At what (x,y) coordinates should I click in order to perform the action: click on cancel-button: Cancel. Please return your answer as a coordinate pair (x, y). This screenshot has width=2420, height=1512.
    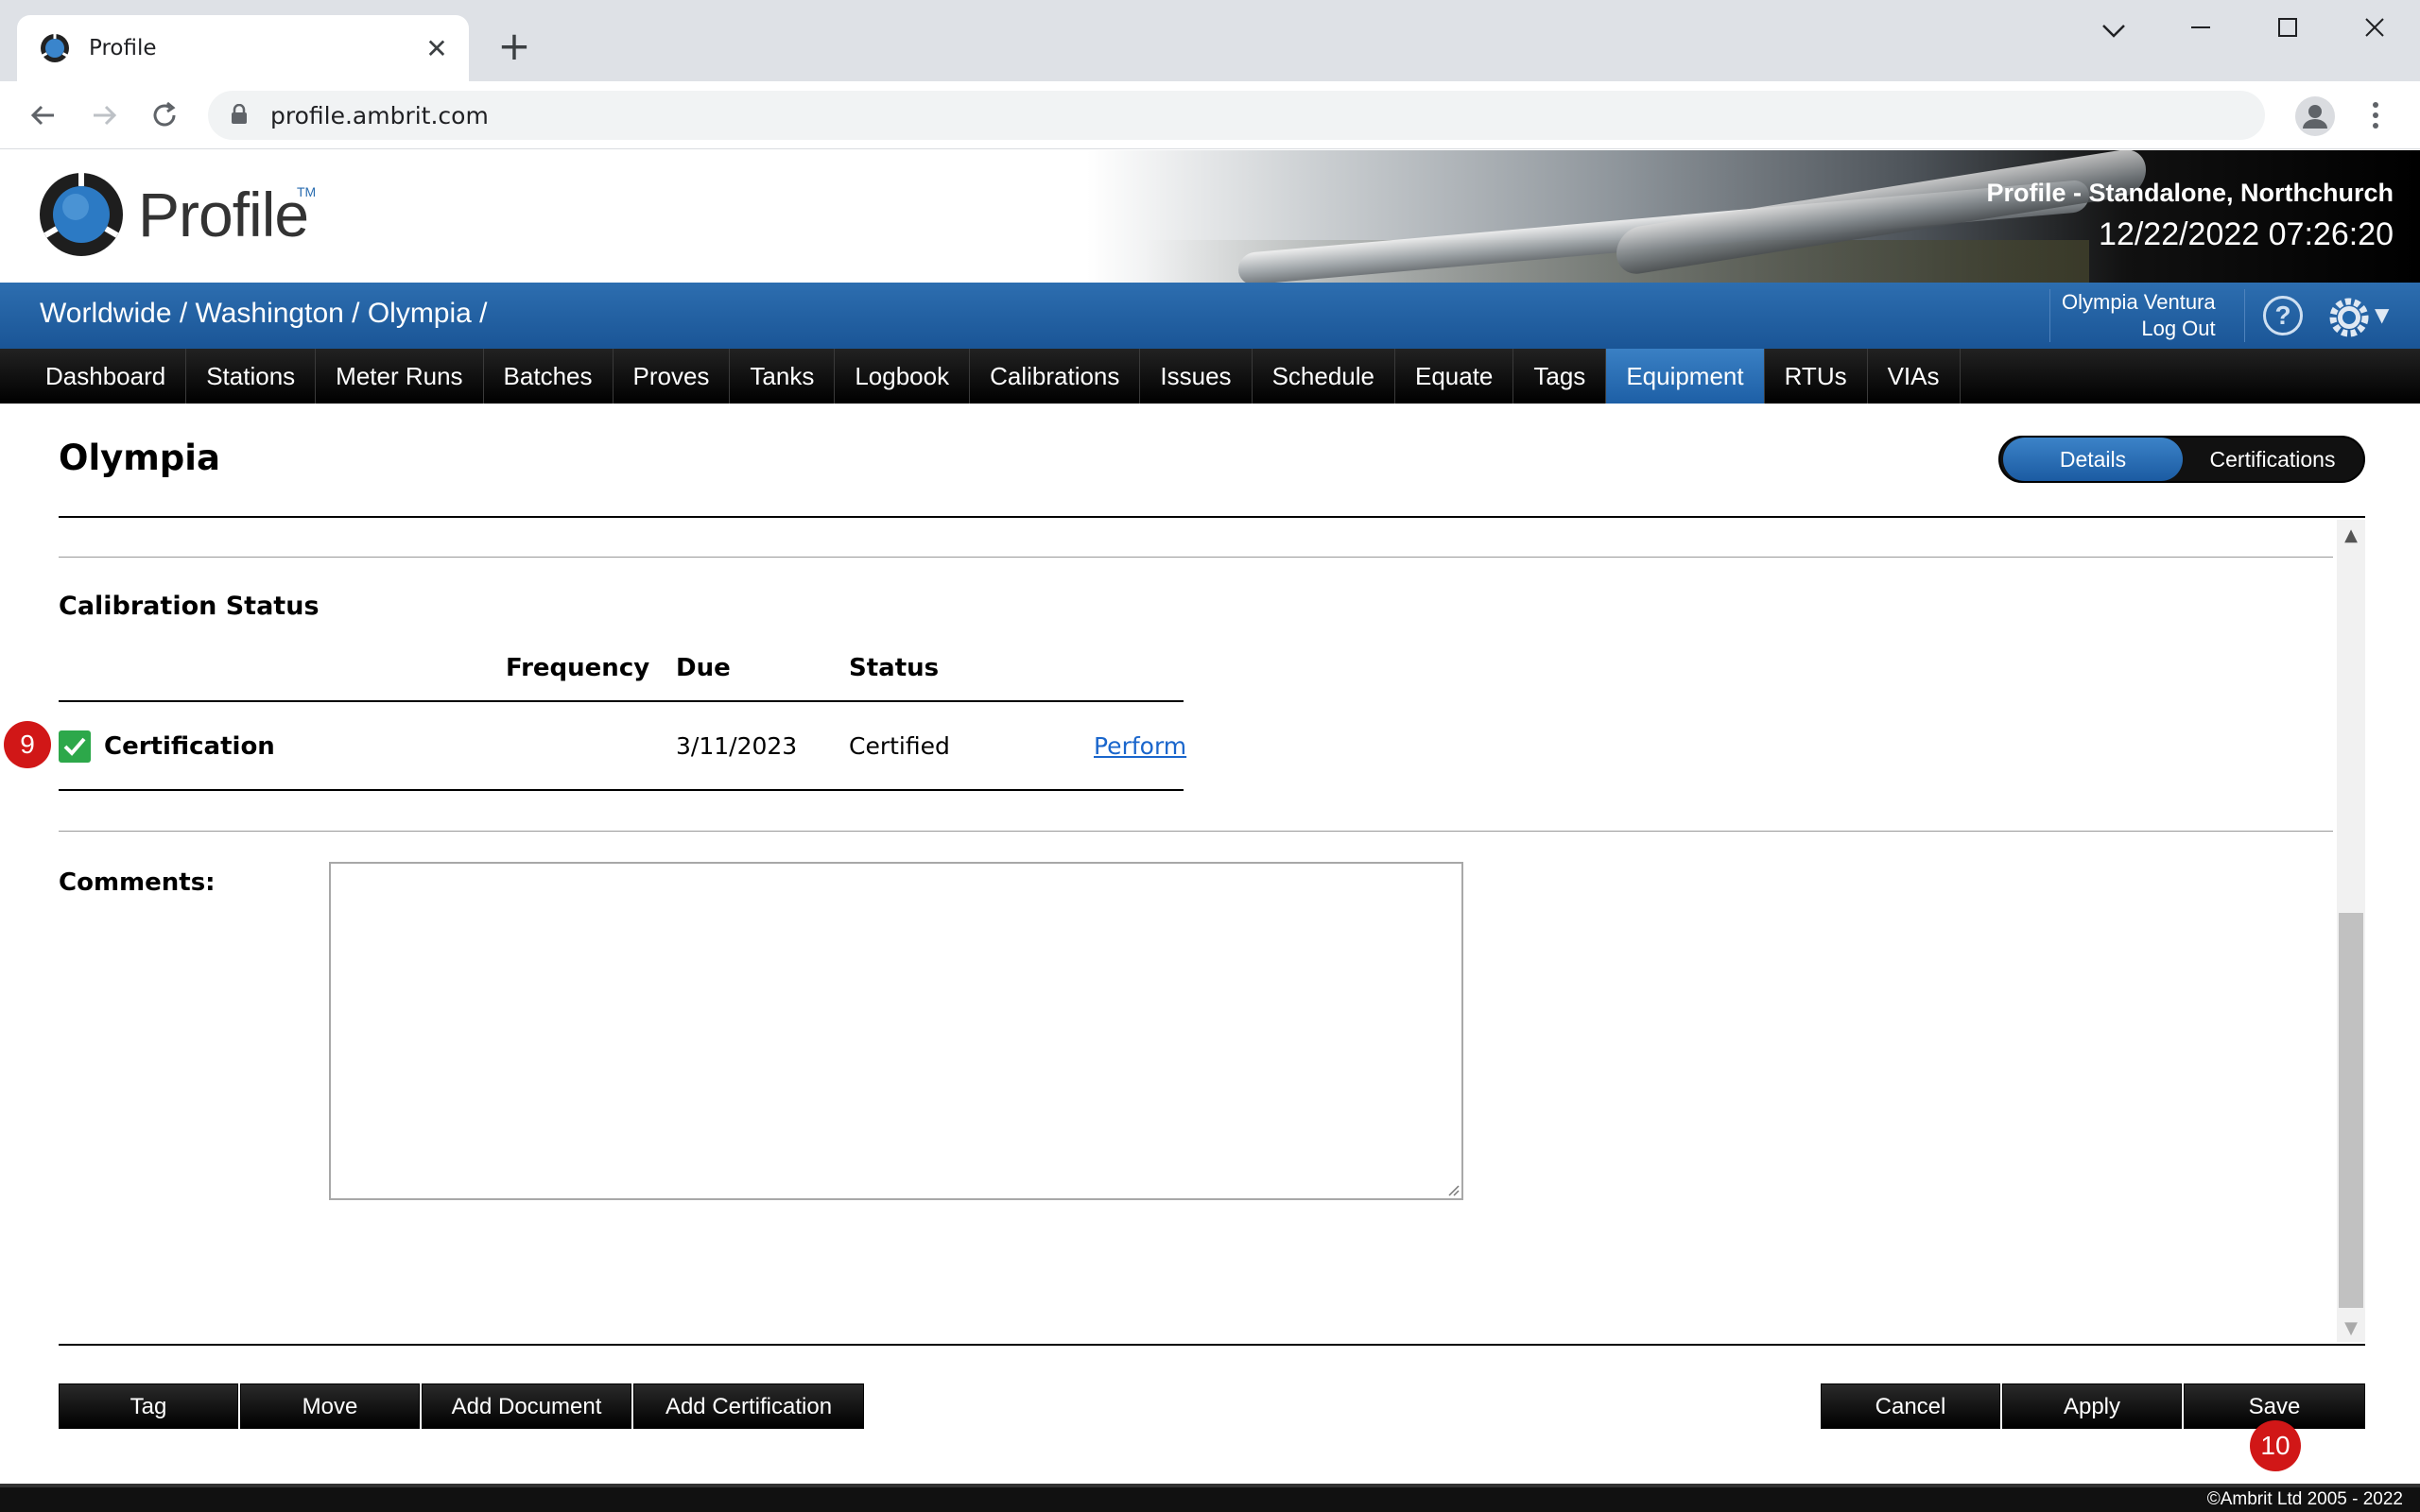
    Looking at the image, I should click on (1910, 1406).